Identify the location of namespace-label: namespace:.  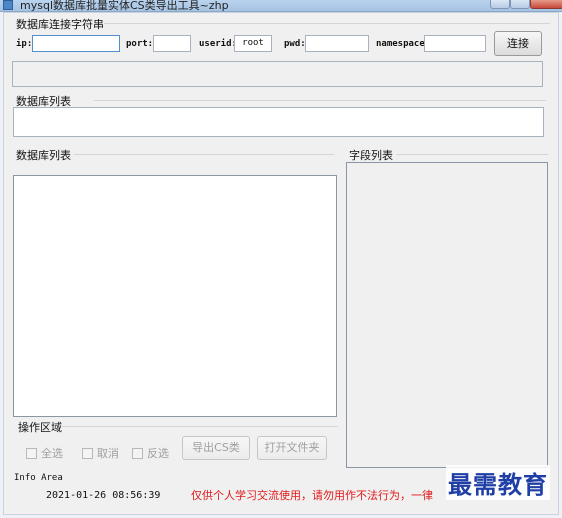
(403, 44).